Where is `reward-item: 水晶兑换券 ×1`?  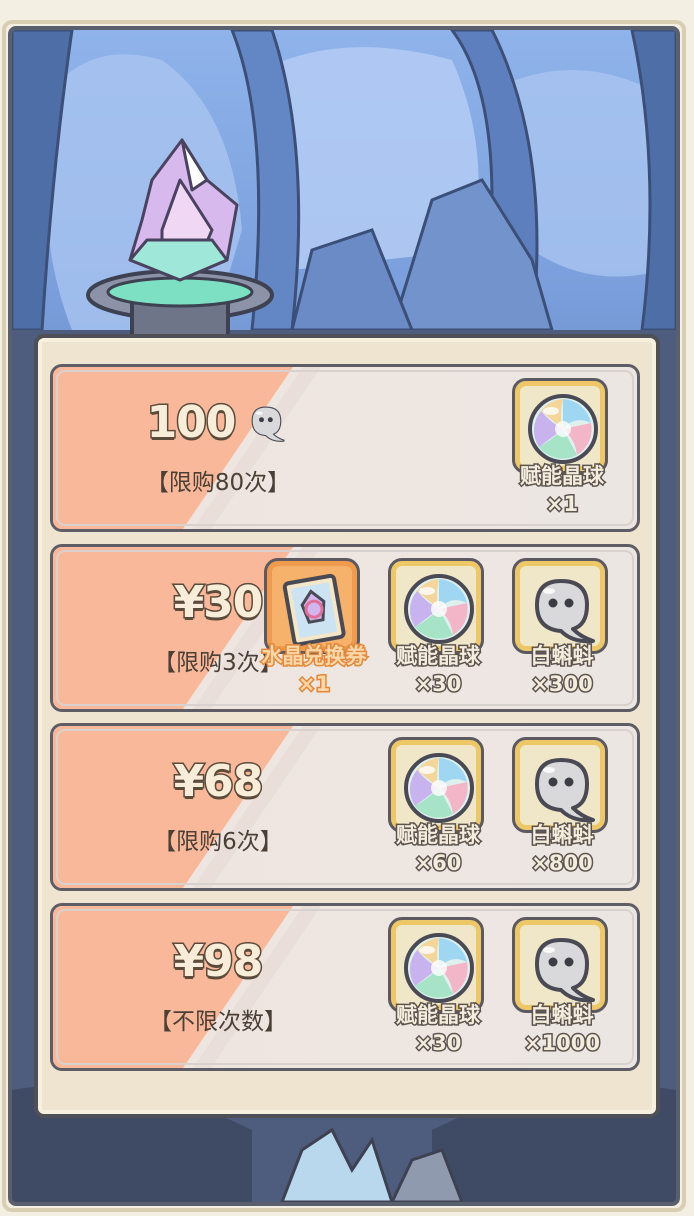
reward-item: 水晶兑换券 ×1 is located at coordinates (314, 628).